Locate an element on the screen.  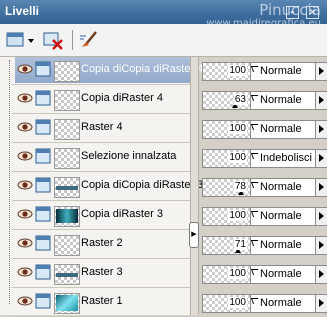
delete-layer-button is located at coordinates (54, 40).